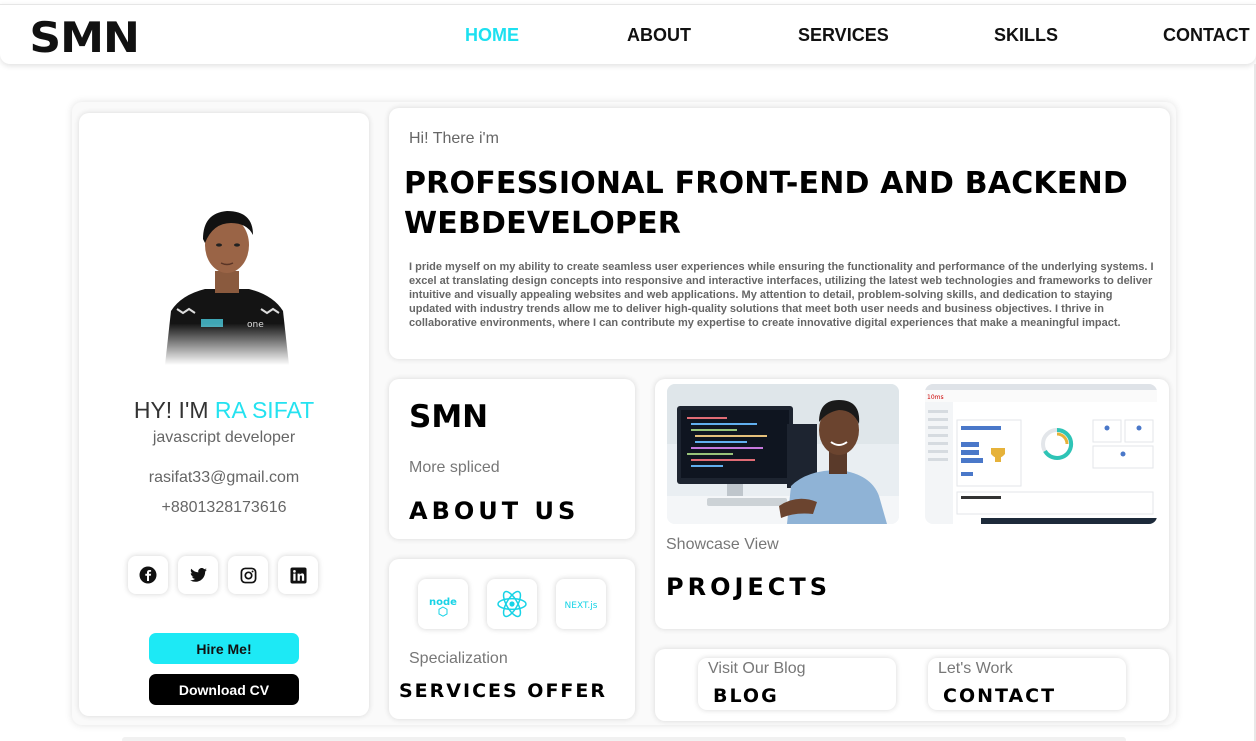  I want to click on blog-title: BLOG, so click(746, 696).